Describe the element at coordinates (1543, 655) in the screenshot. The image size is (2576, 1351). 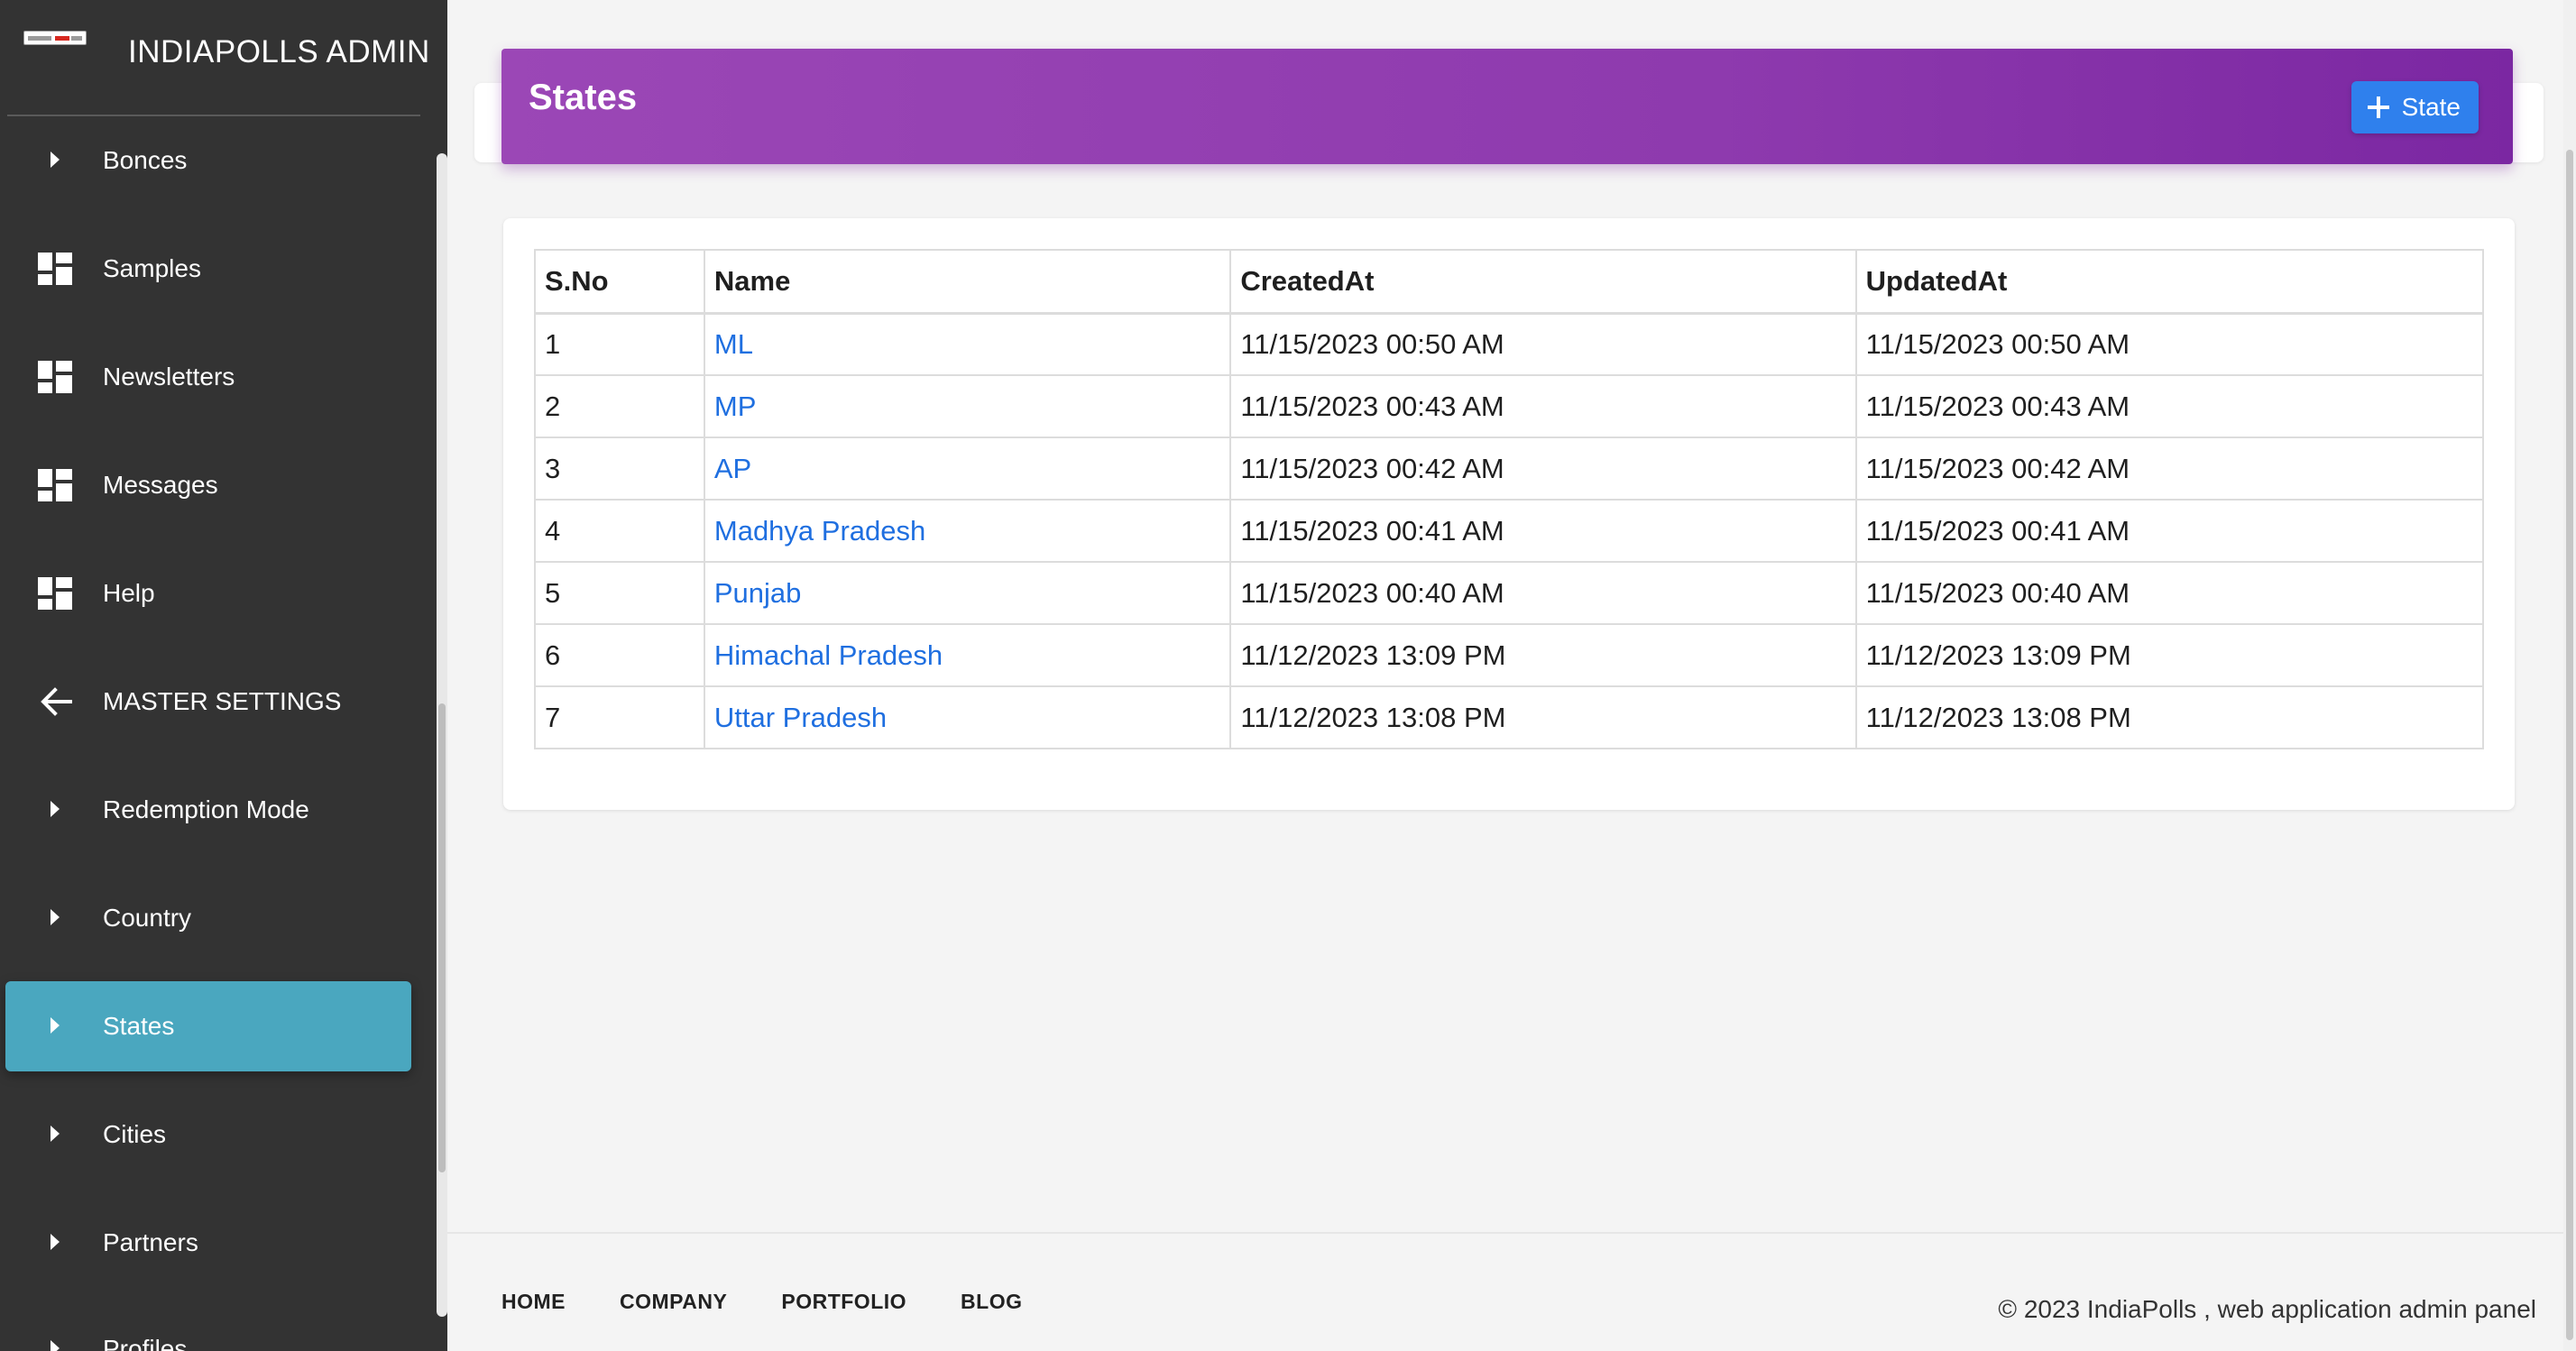
I see `cell-created-at: 11/12/2023 13:09 PM` at that location.